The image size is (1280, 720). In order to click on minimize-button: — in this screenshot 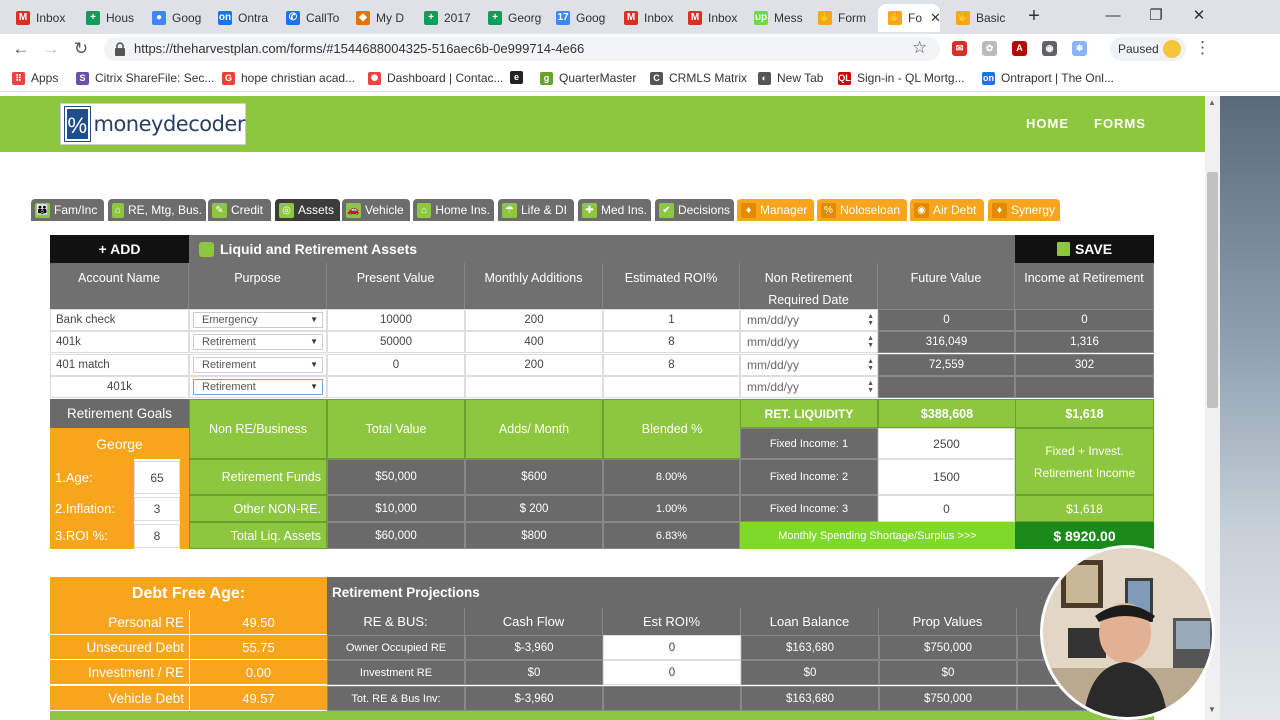, I will do `click(1113, 16)`.